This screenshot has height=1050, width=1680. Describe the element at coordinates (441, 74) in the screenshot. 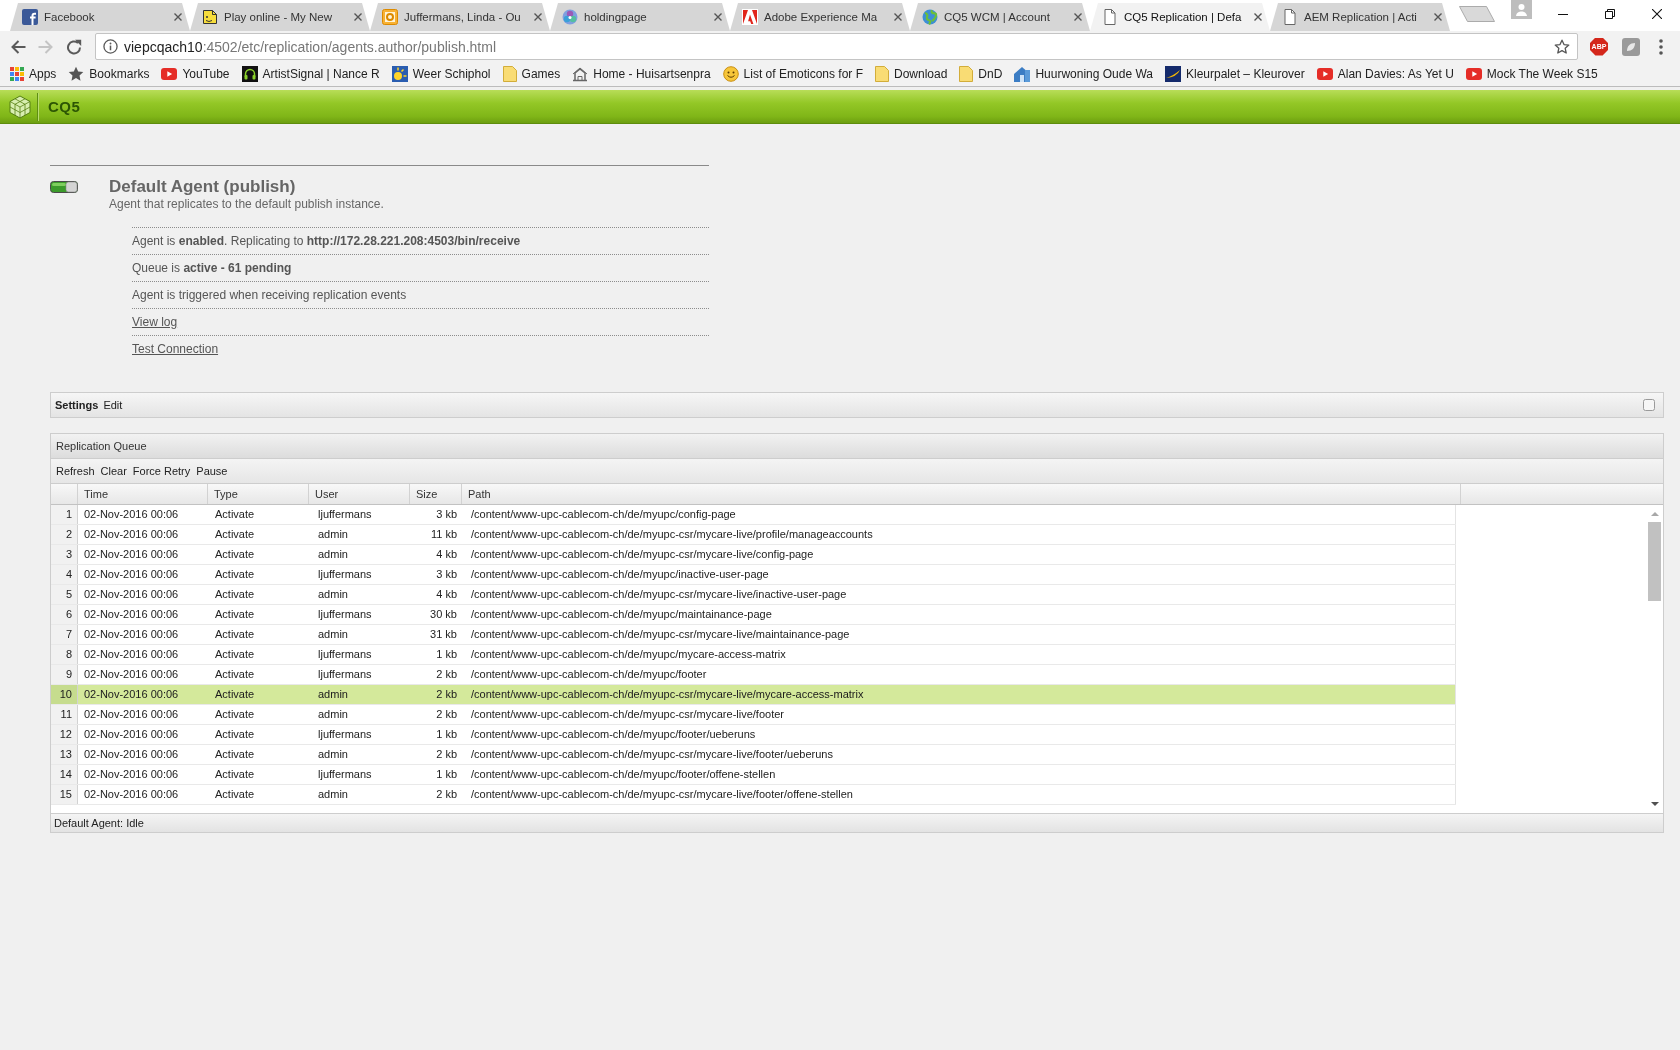

I see `bookmark: Weer Schiphol` at that location.